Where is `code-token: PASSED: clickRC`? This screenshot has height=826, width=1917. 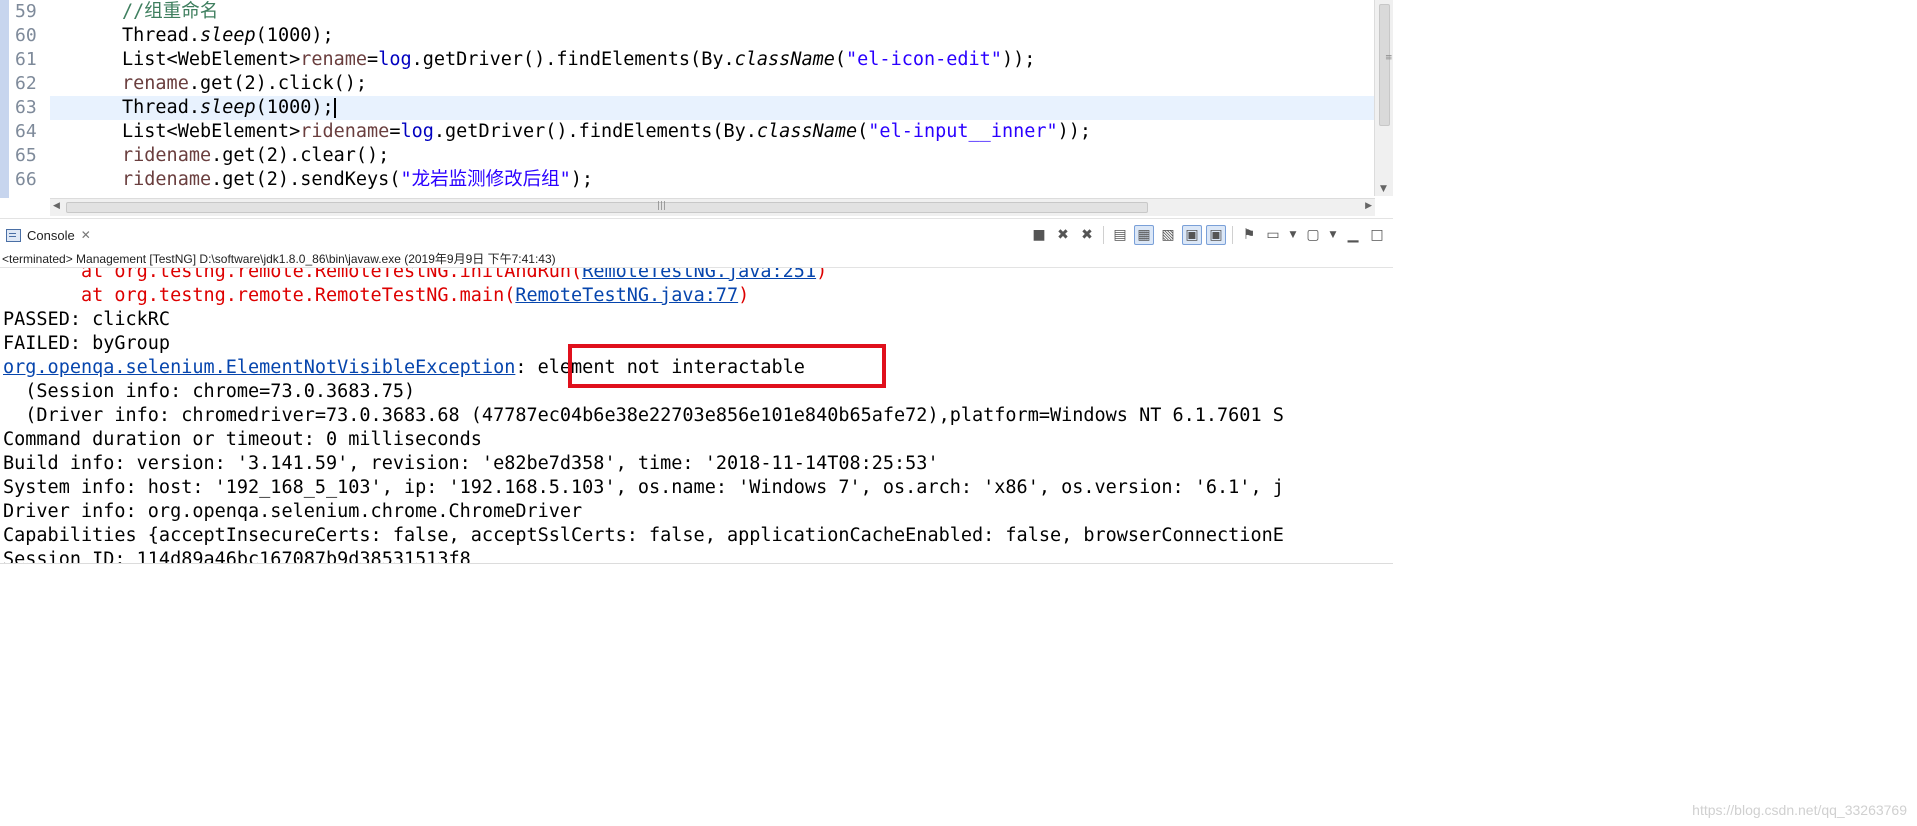
code-token: PASSED: clickRC is located at coordinates (87, 319).